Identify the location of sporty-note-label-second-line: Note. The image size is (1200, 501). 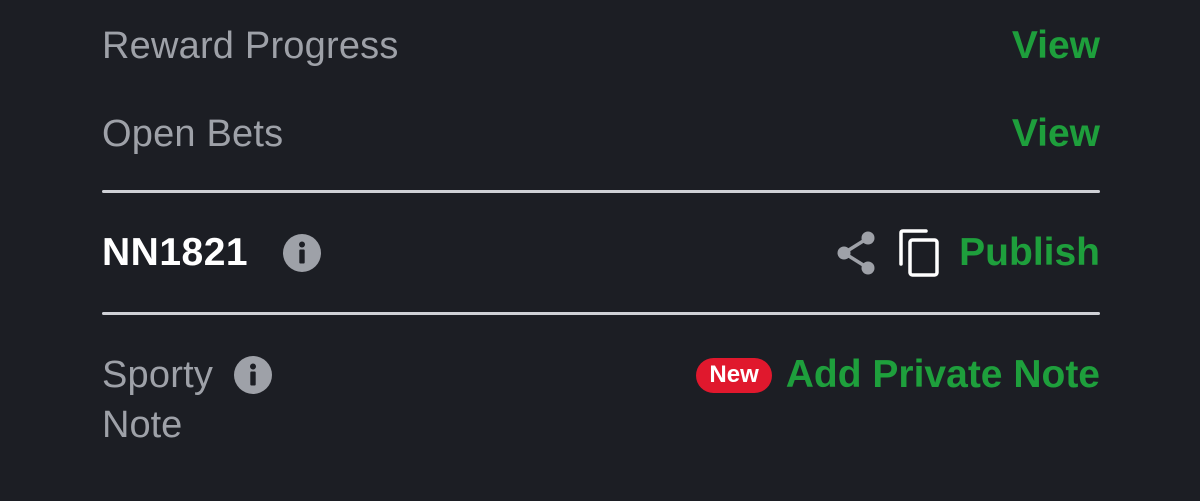
(142, 425).